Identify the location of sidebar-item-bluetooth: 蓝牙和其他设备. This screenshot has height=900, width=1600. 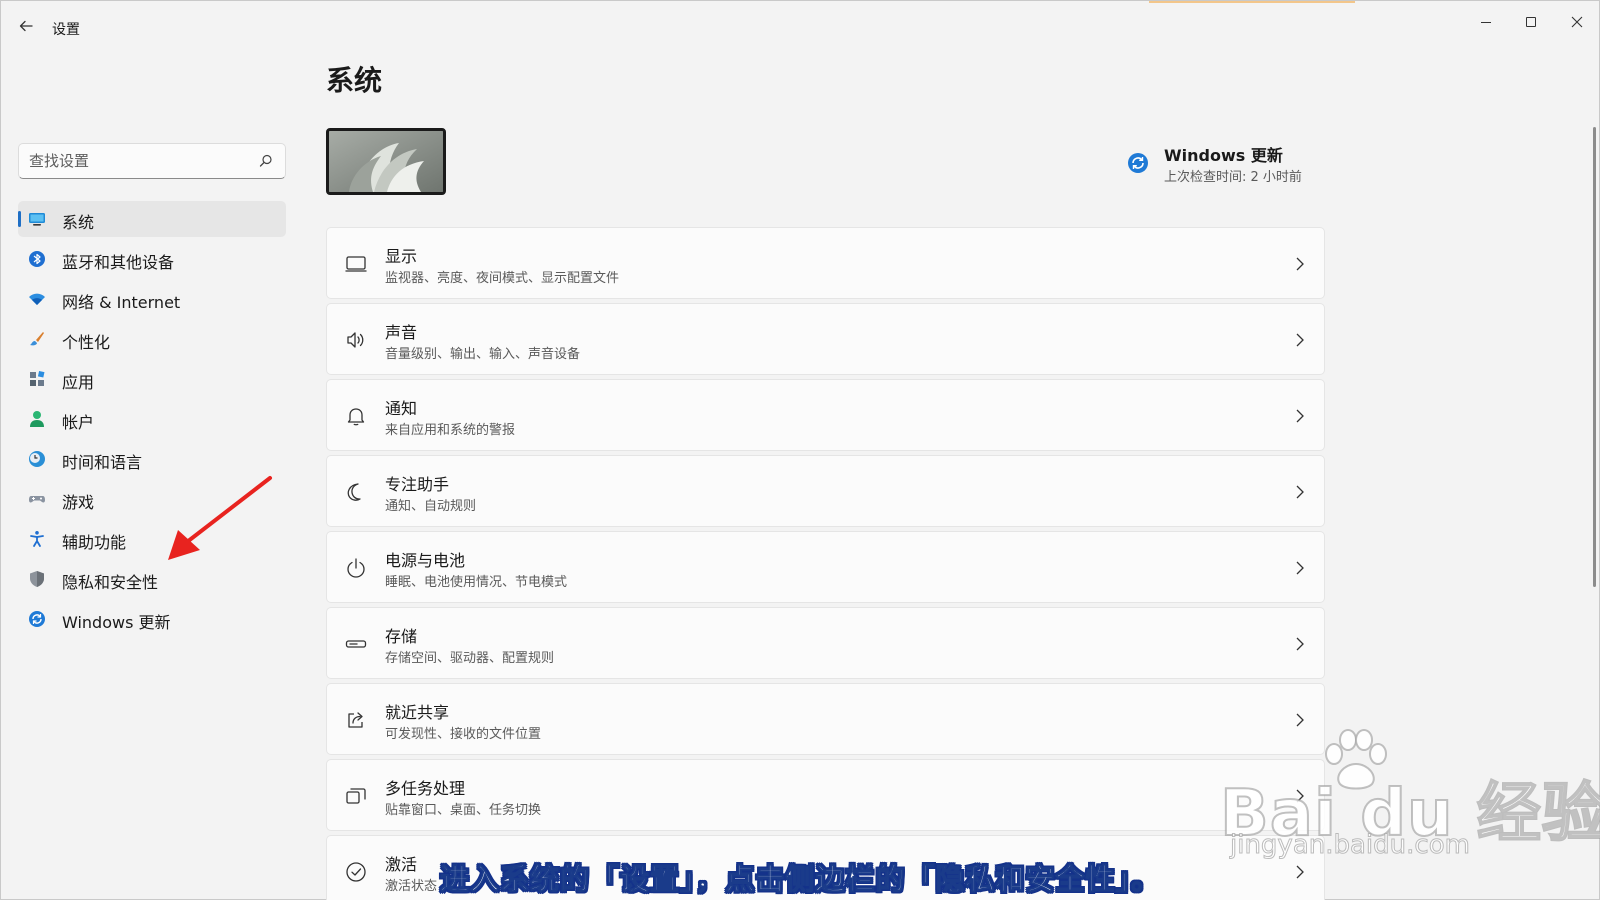
(152, 259).